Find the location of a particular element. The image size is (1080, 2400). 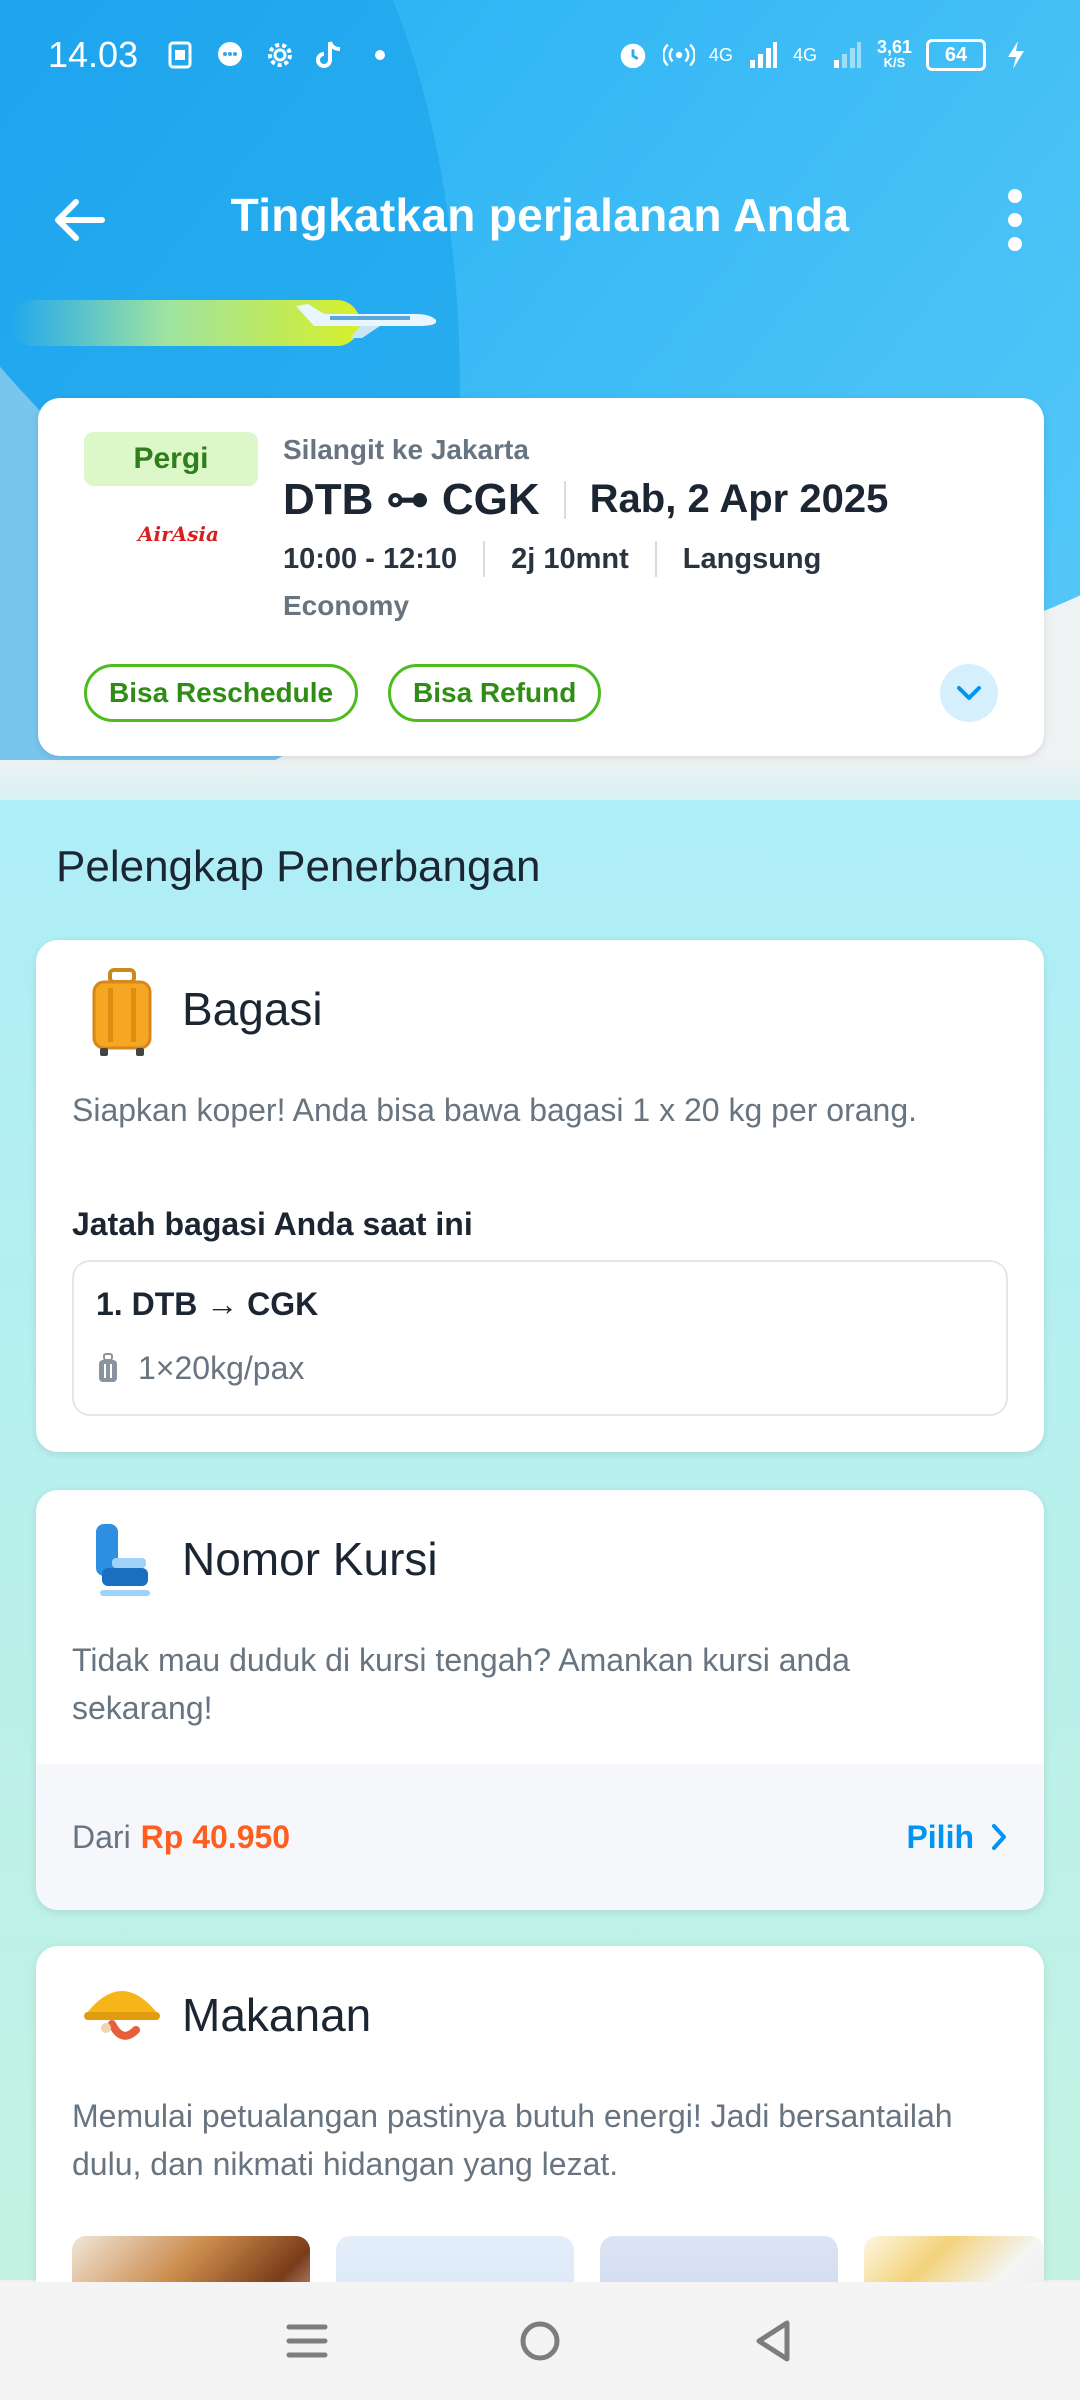

expand-button is located at coordinates (969, 693).